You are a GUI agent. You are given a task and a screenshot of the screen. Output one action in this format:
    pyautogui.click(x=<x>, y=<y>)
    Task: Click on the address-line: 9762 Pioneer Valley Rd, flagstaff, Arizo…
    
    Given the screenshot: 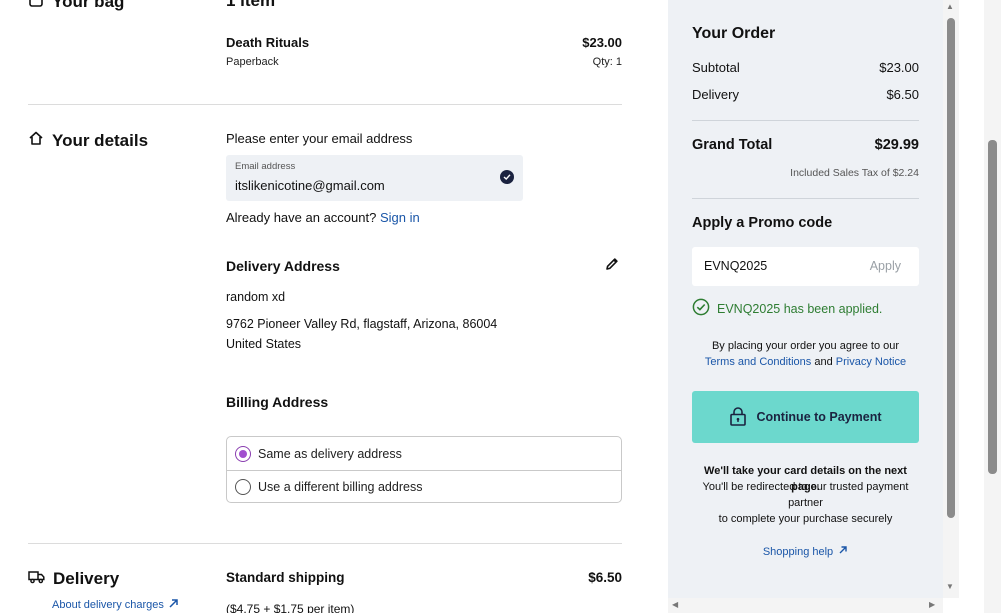 What is the action you would take?
    pyautogui.click(x=362, y=334)
    